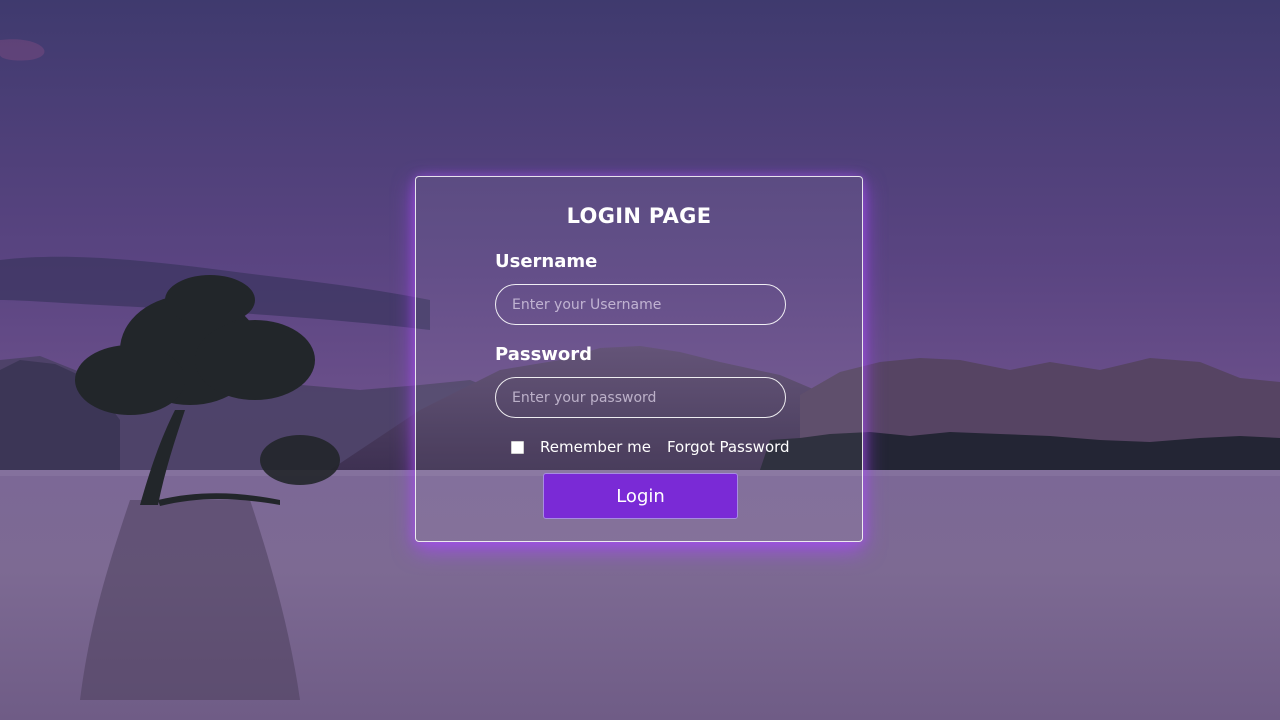  Describe the element at coordinates (640, 304) in the screenshot. I see `username-input` at that location.